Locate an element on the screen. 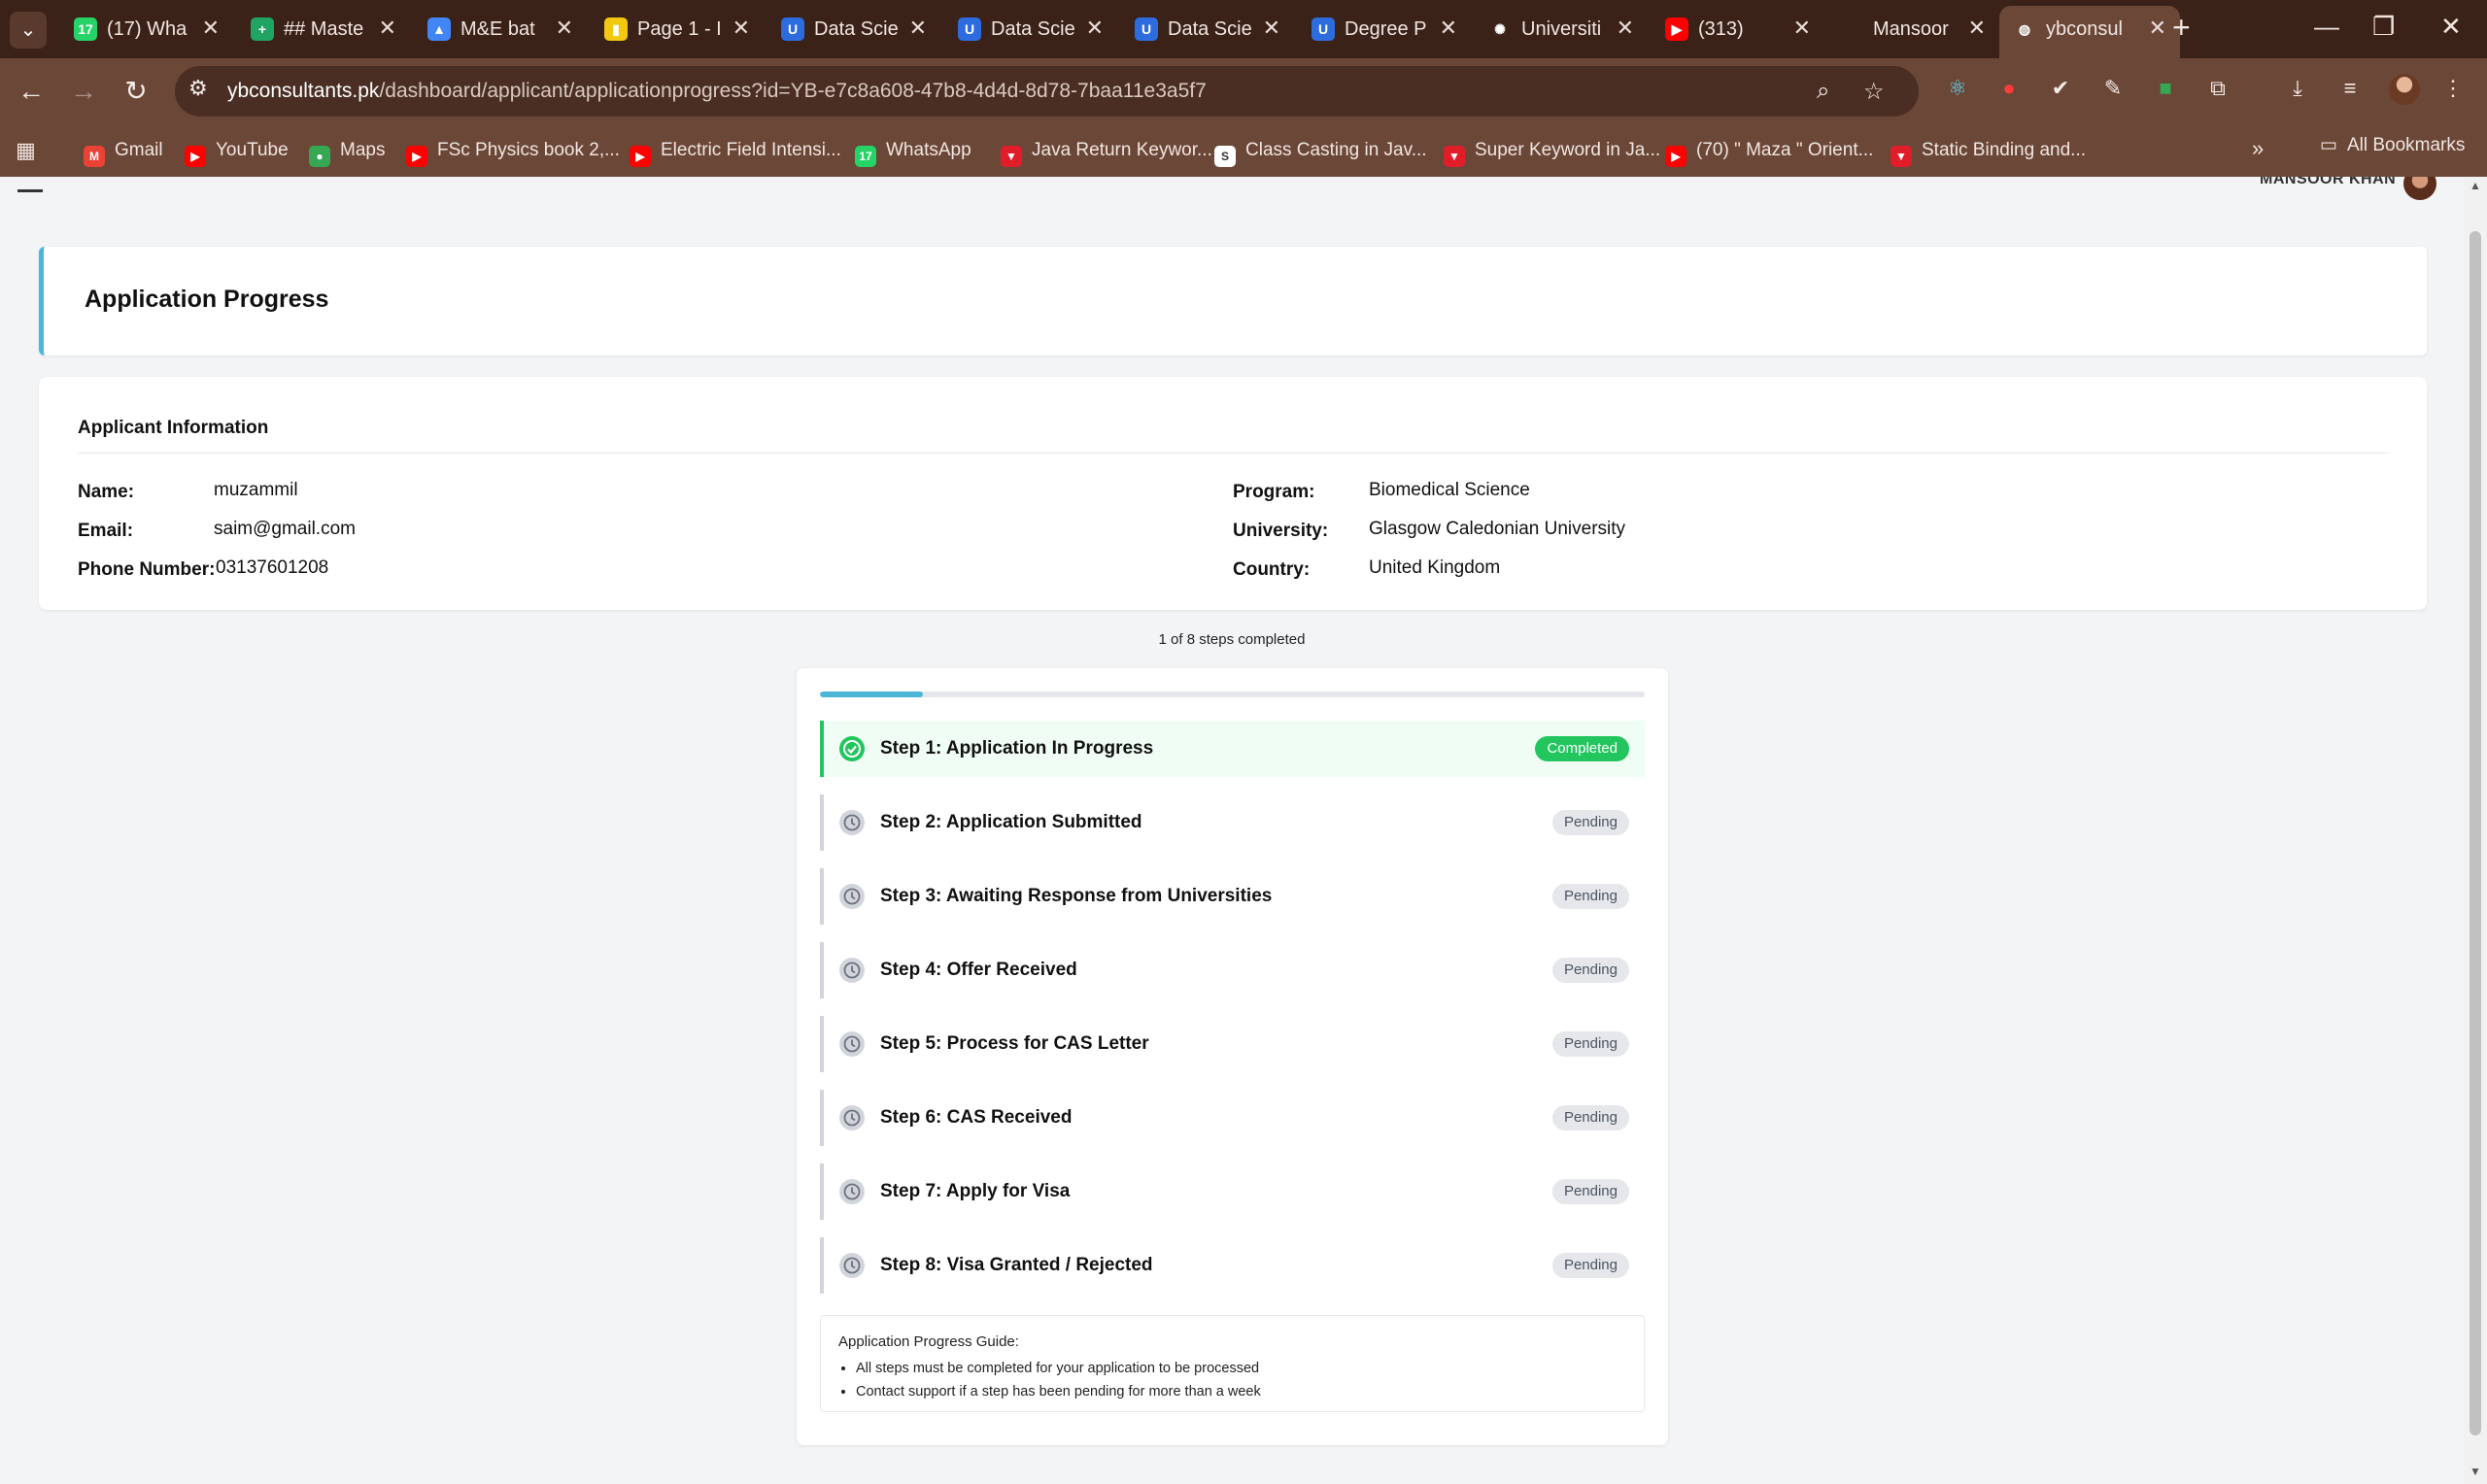 Image resolution: width=2487 pixels, height=1484 pixels. tab-search-button: ⌄ is located at coordinates (28, 30).